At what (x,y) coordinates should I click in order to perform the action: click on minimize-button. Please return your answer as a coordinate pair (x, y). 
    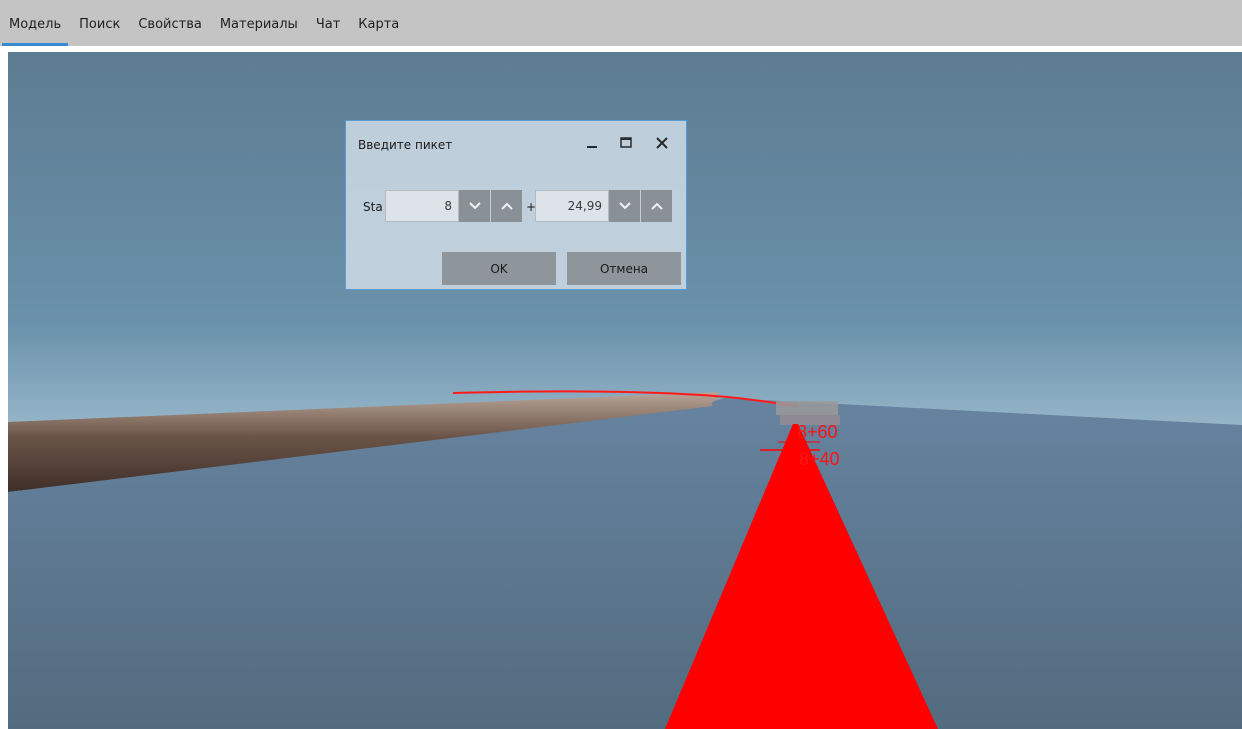
    Looking at the image, I should click on (592, 143).